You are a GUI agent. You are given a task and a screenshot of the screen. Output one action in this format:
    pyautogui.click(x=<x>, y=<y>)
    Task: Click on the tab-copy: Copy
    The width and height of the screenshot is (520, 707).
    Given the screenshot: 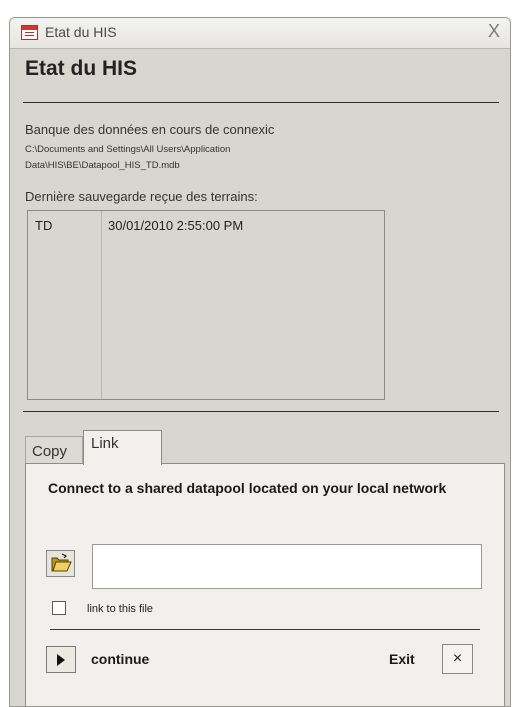 What is the action you would take?
    pyautogui.click(x=54, y=449)
    